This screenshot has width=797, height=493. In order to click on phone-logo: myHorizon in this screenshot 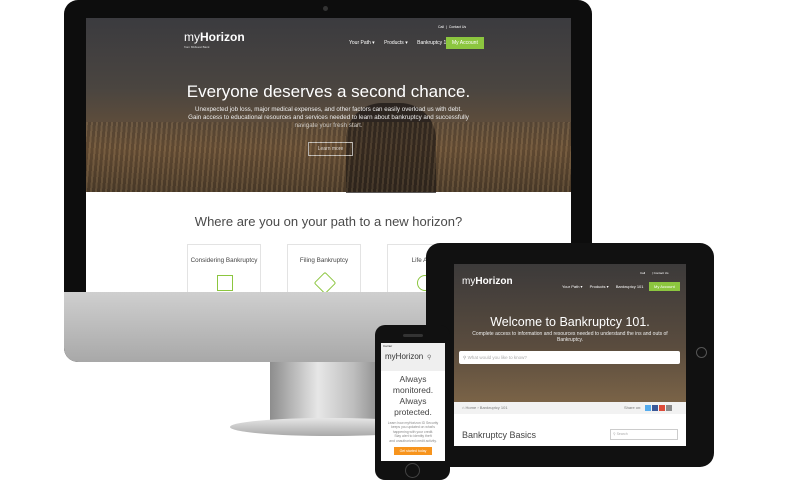, I will do `click(404, 356)`.